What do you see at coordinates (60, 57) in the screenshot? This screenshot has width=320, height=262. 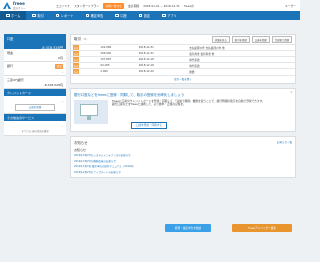 I see `cash-value: 0円` at bounding box center [60, 57].